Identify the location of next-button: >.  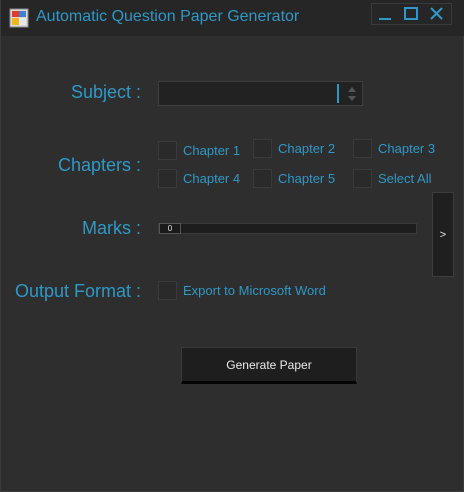
(443, 234).